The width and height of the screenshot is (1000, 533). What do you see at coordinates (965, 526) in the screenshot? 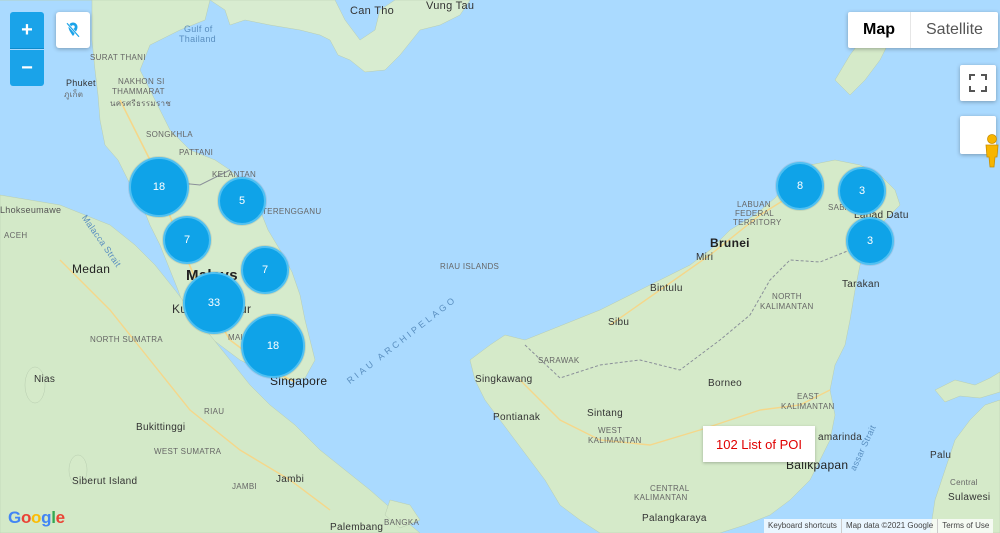
I see `terms-of-use-link: Terms of Use` at bounding box center [965, 526].